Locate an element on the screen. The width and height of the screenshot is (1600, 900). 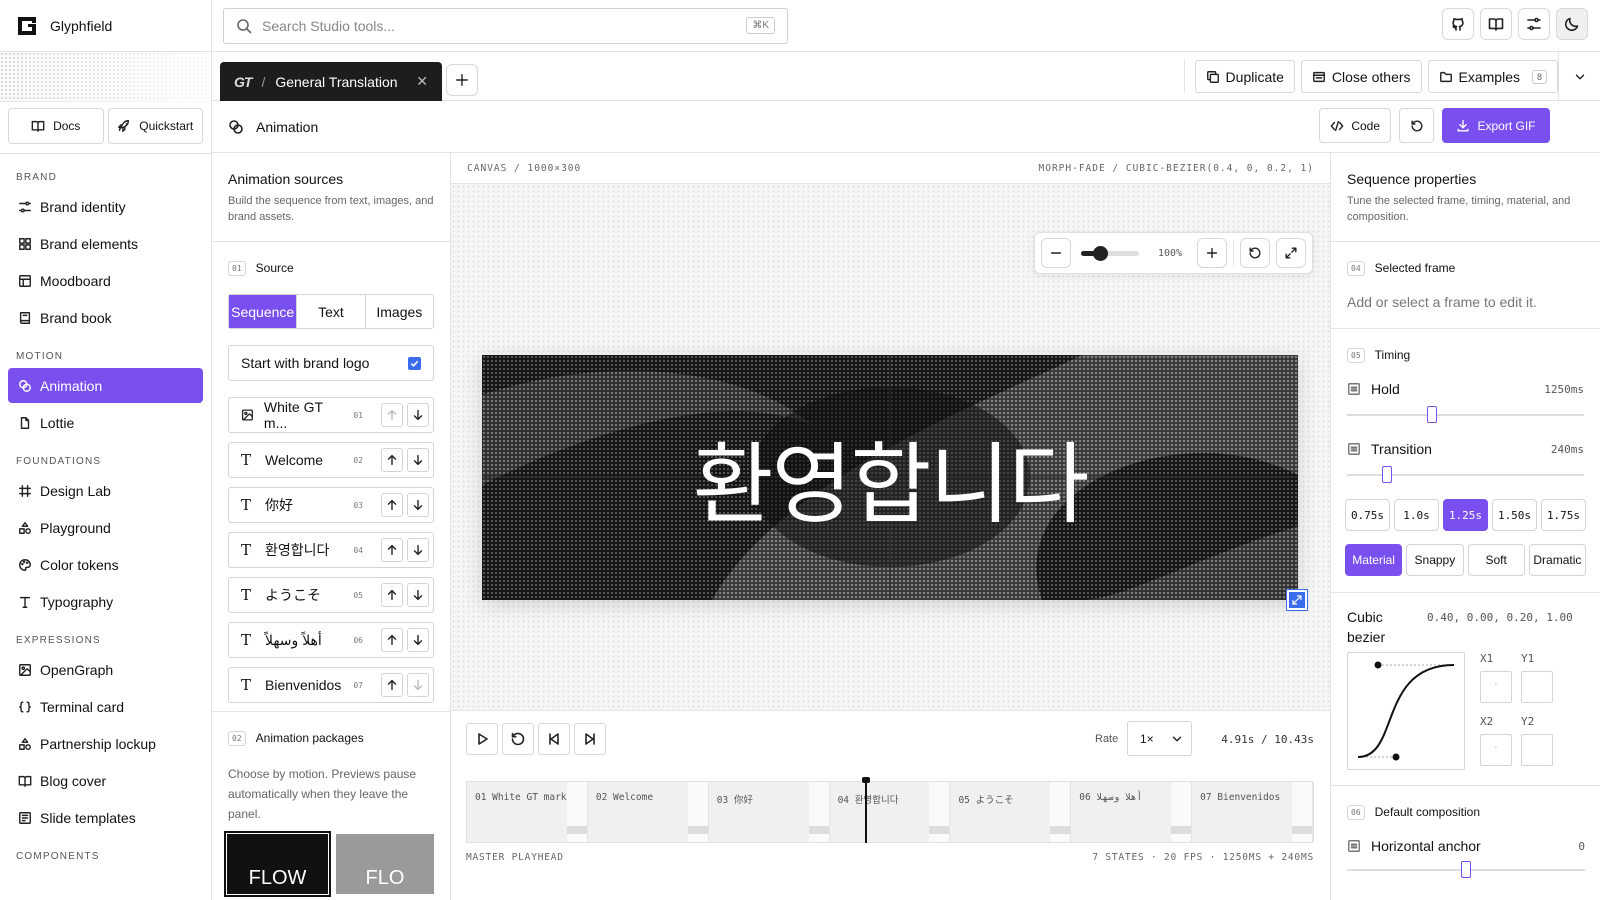
examples-button: Examples 8 is located at coordinates (1492, 76).